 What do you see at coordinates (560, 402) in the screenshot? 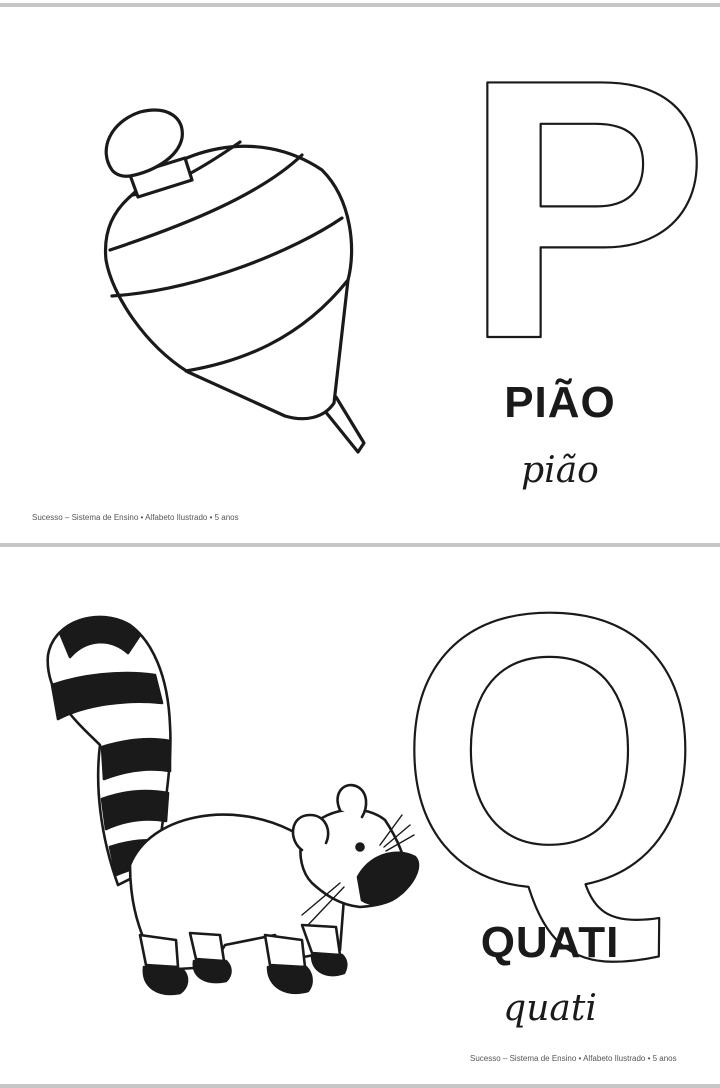
I see `word-print: PIÃO` at bounding box center [560, 402].